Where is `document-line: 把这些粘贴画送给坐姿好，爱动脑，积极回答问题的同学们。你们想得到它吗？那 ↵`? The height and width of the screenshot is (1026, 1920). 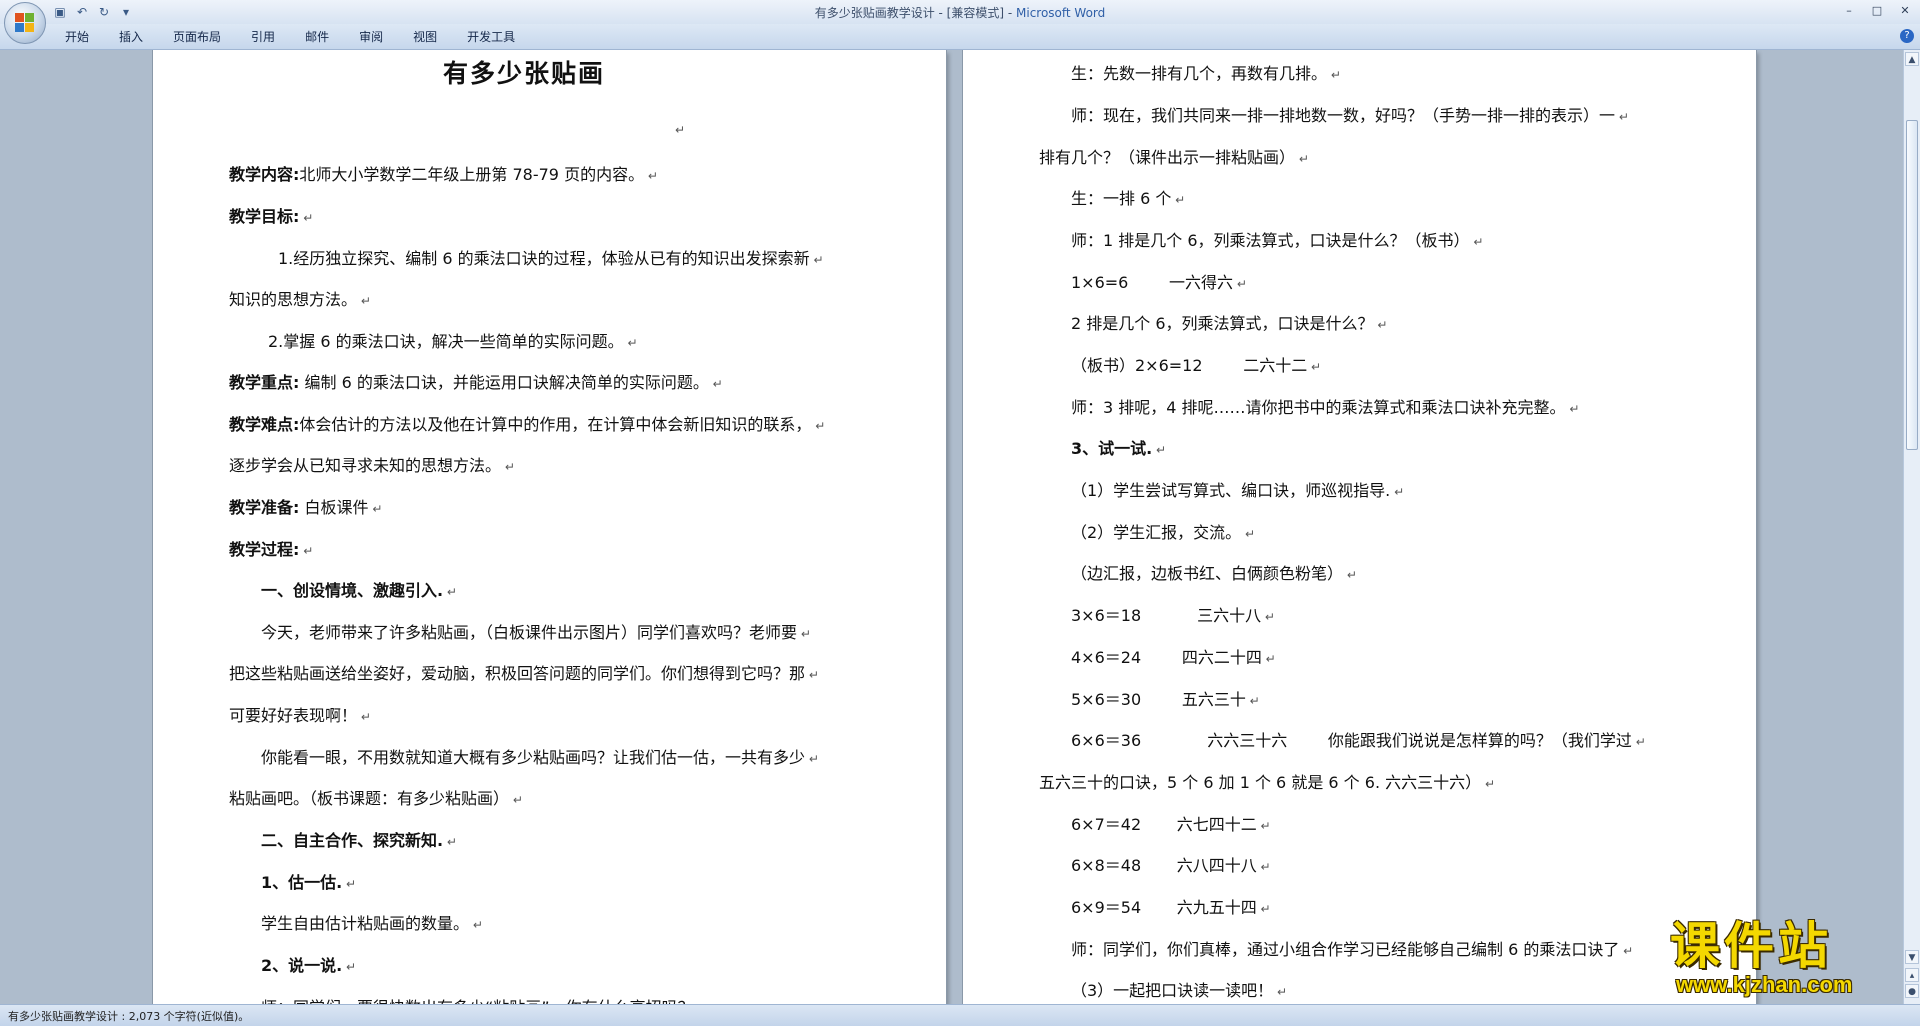 document-line: 把这些粘贴画送给坐姿好，爱动脑，积极回答问题的同学们。你们想得到它吗？那 ↵ is located at coordinates (524, 674).